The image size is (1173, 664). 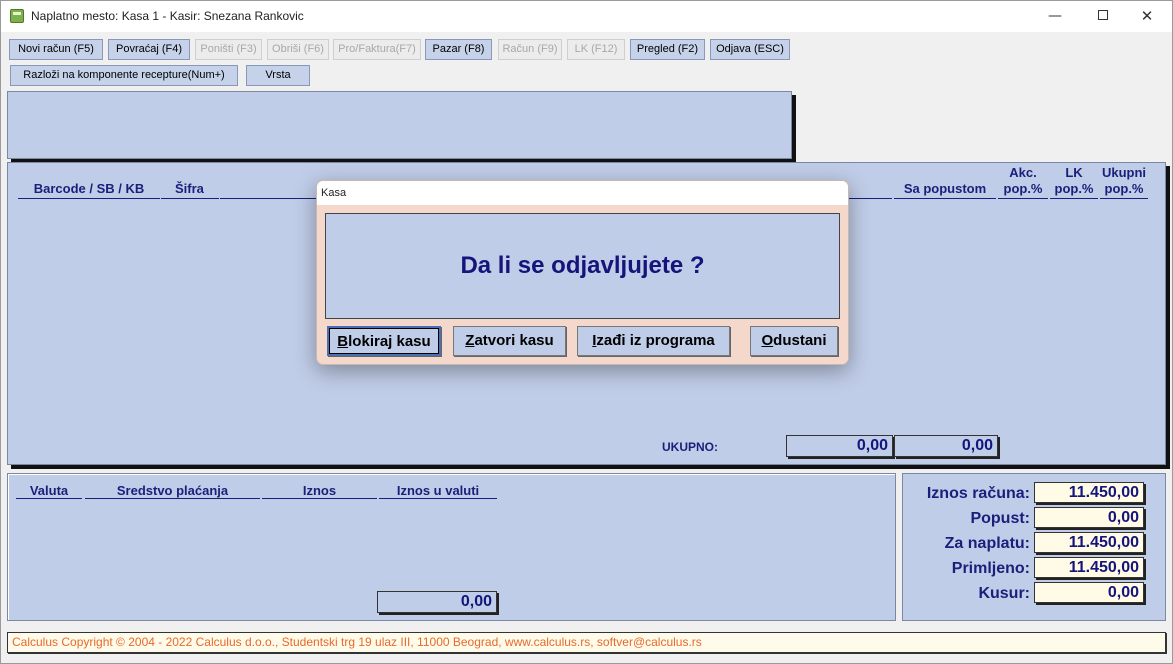 What do you see at coordinates (1089, 592) in the screenshot?
I see `kusur-value: 0,00` at bounding box center [1089, 592].